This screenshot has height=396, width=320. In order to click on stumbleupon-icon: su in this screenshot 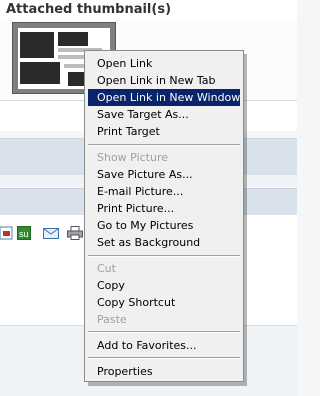, I will do `click(24, 233)`.